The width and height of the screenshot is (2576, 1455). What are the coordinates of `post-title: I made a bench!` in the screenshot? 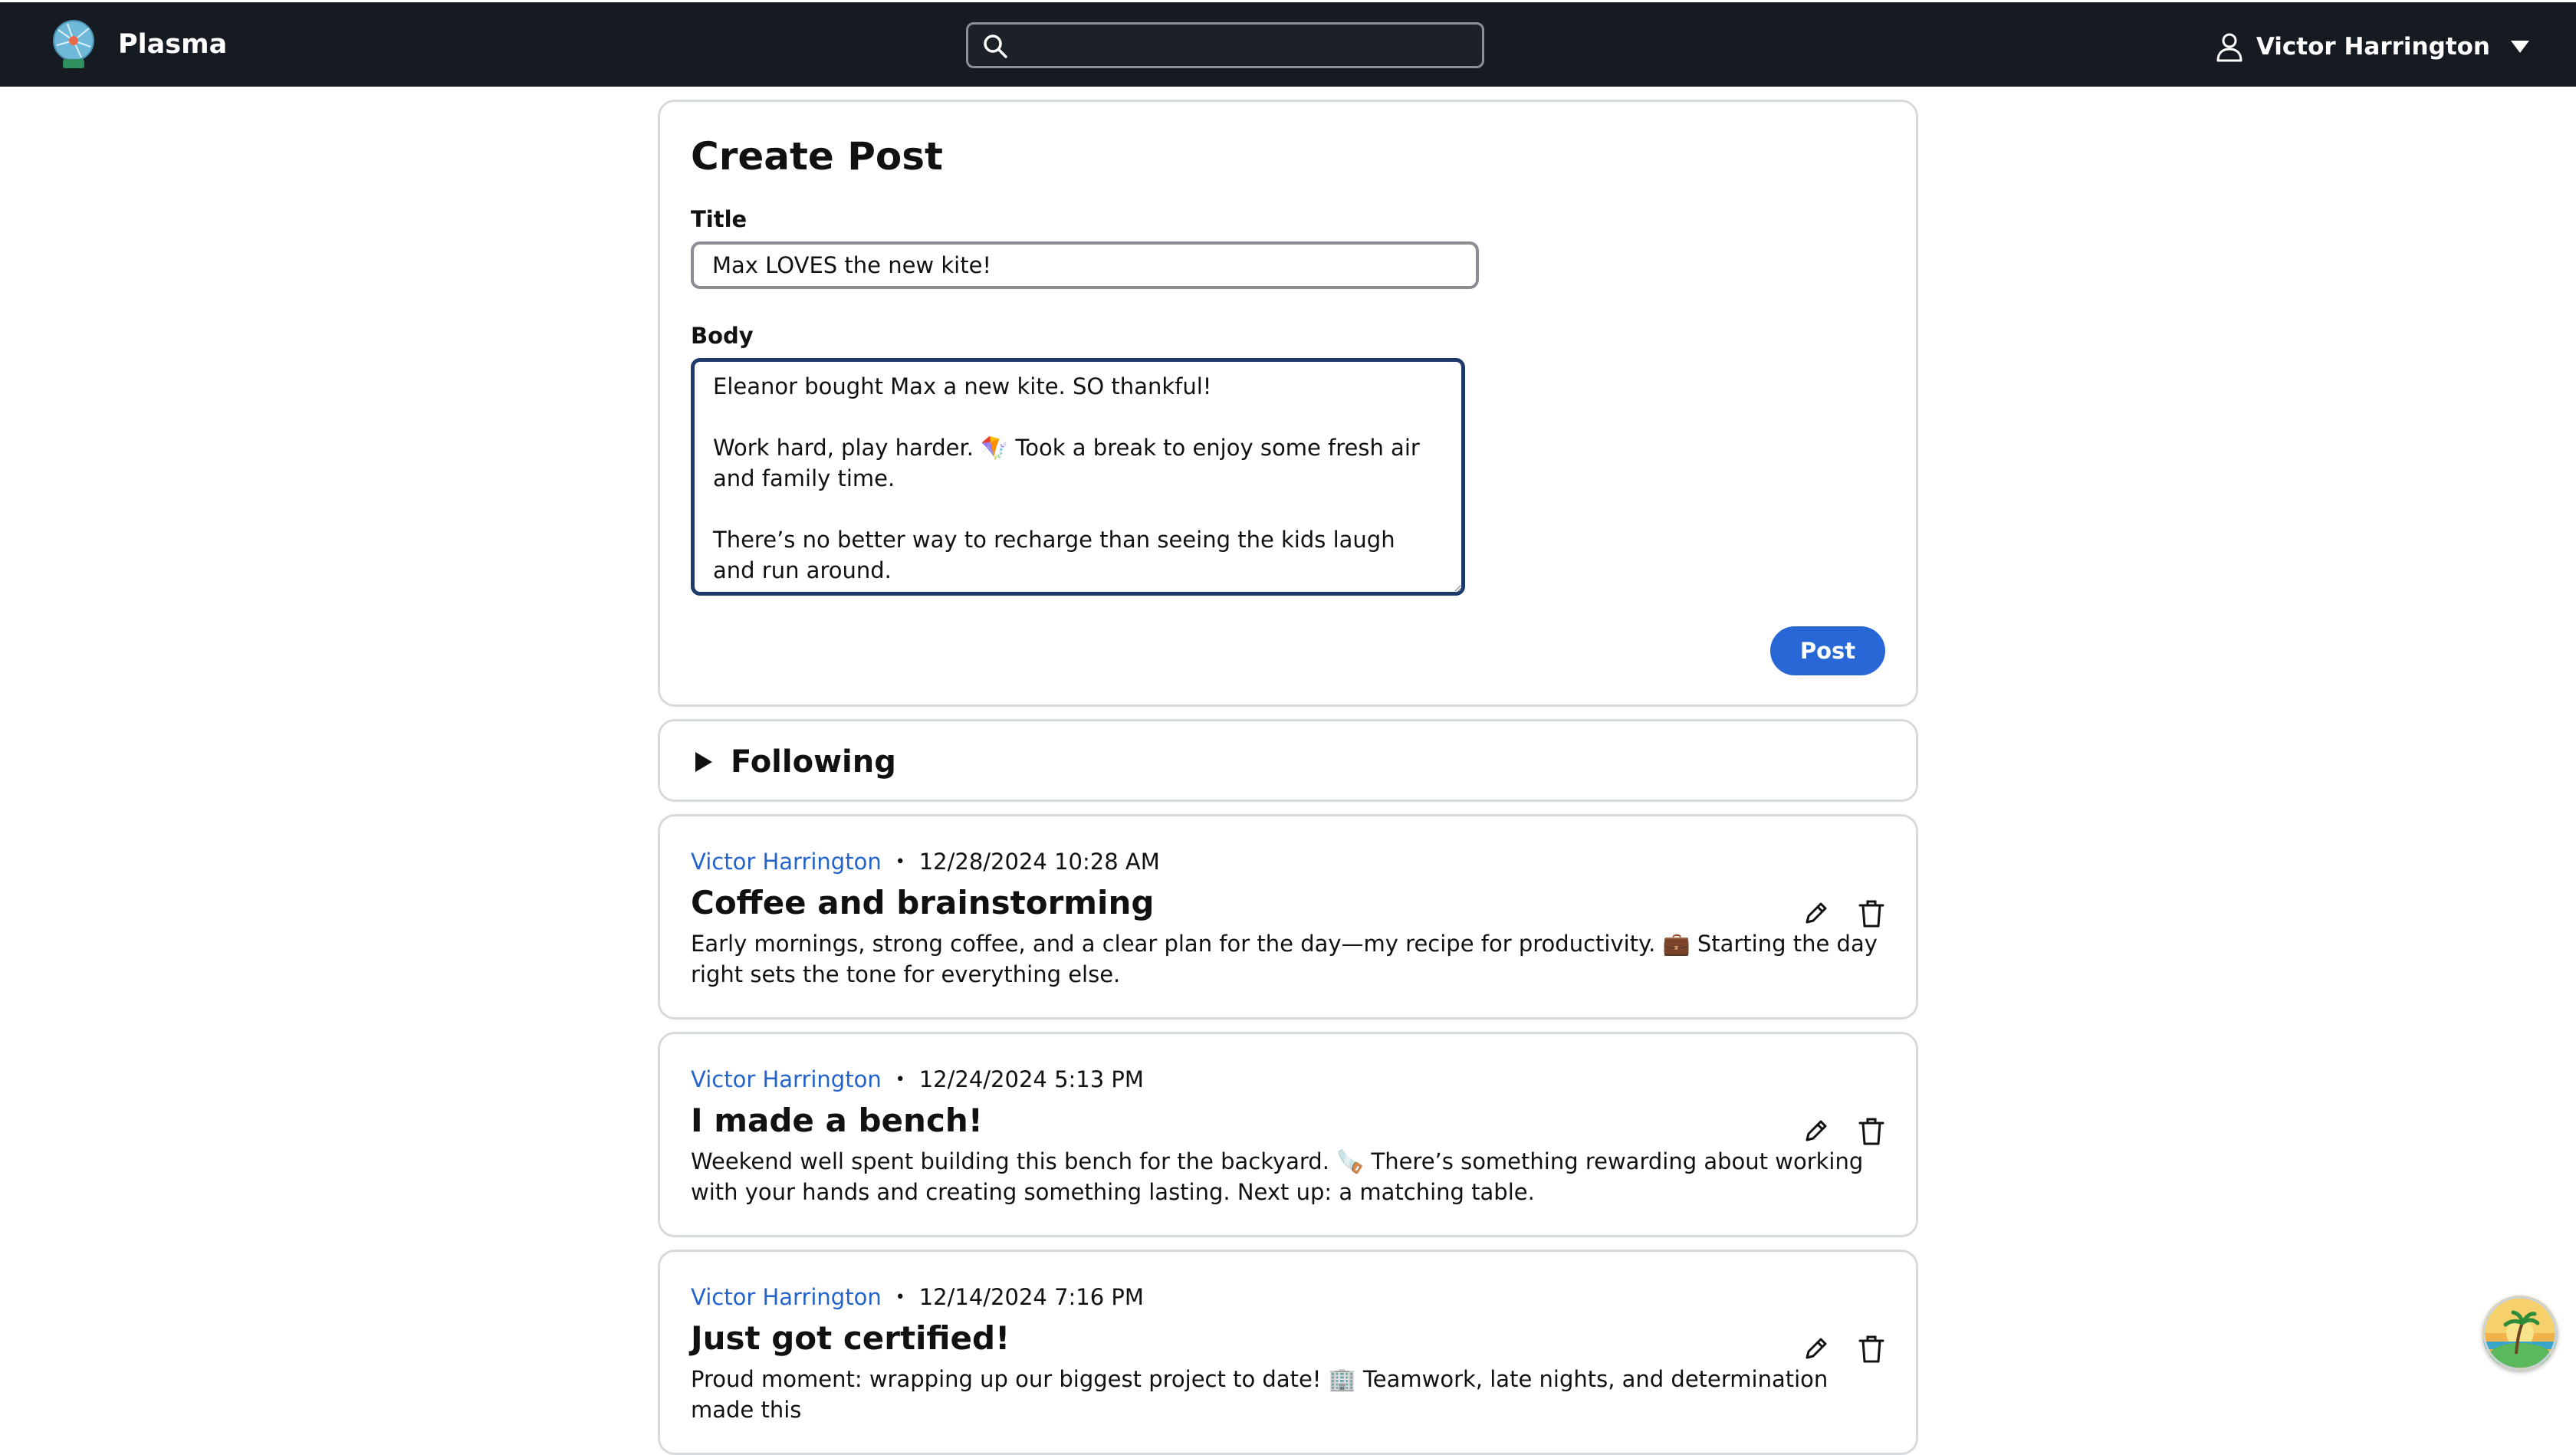 It's located at (837, 1120).